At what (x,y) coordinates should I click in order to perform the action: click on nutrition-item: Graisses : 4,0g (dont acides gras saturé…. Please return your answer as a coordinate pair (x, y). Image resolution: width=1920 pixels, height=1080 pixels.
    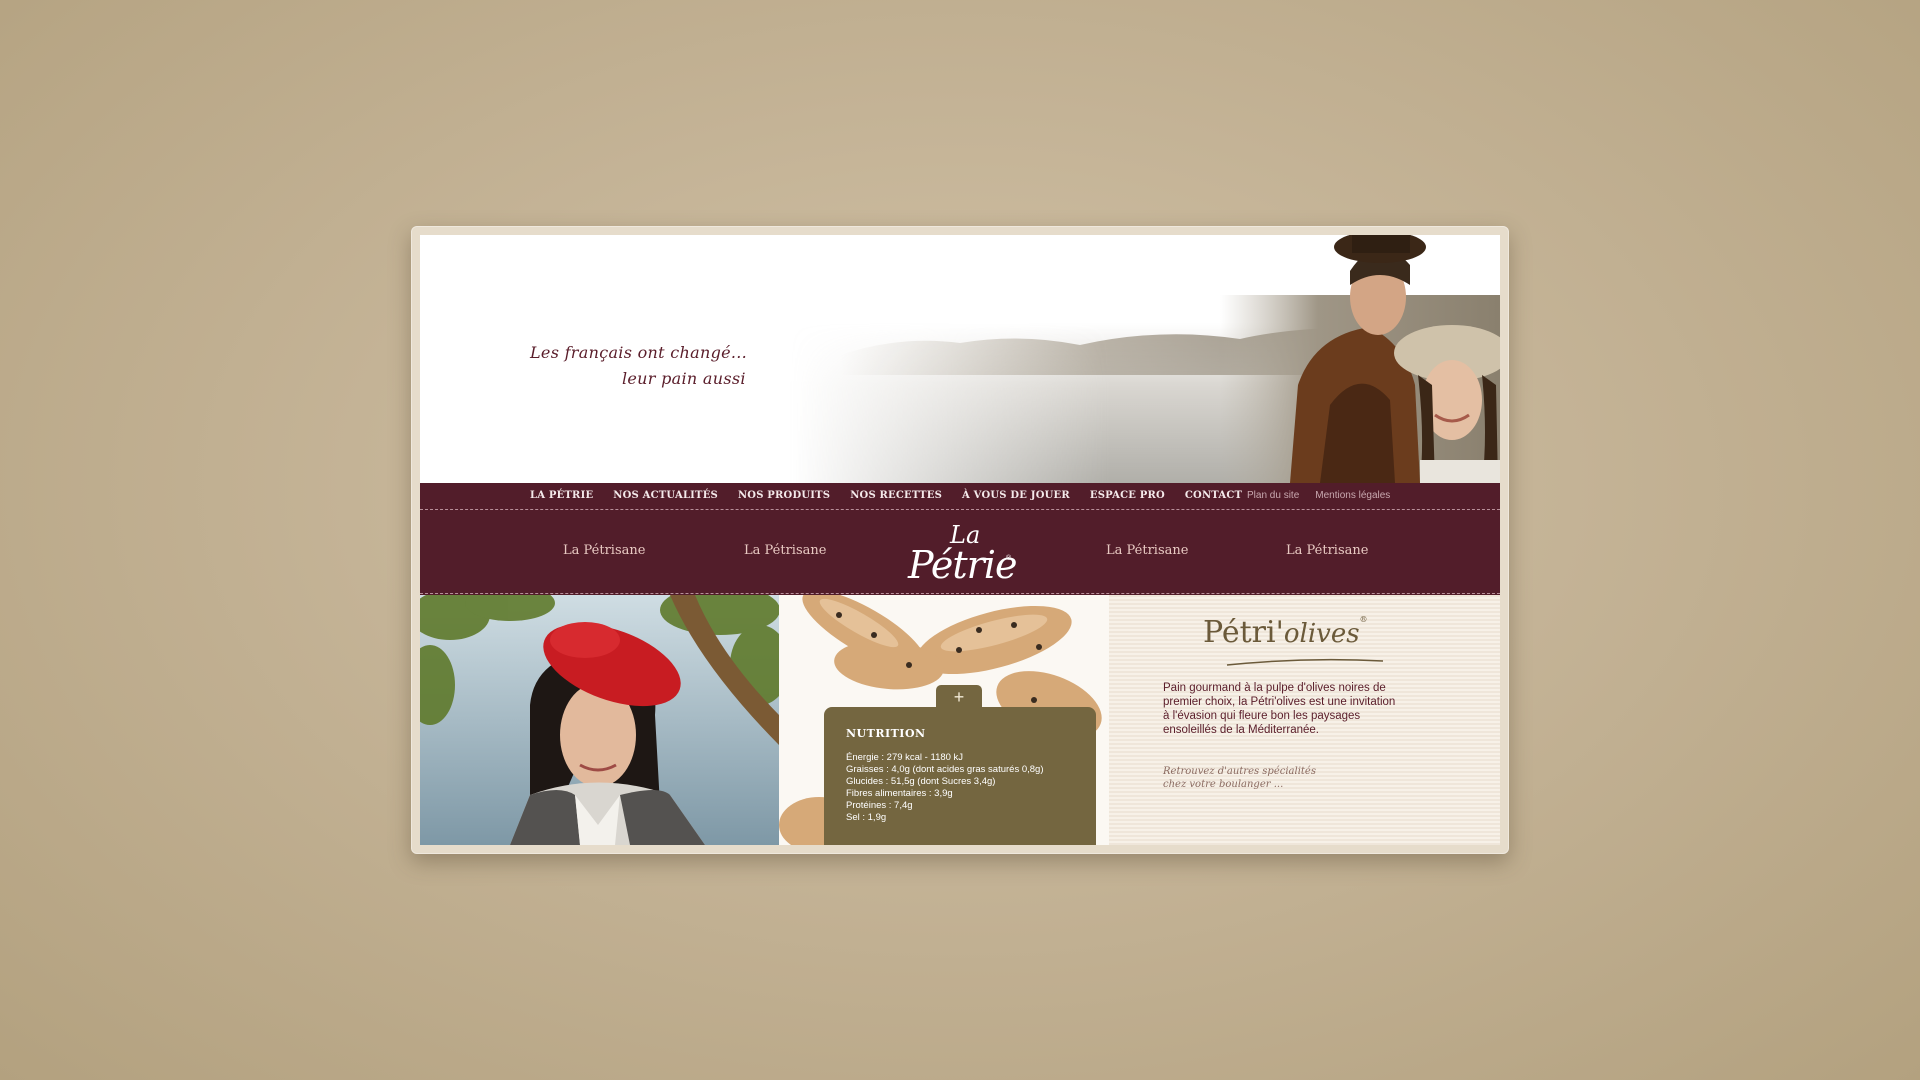
    Looking at the image, I should click on (945, 769).